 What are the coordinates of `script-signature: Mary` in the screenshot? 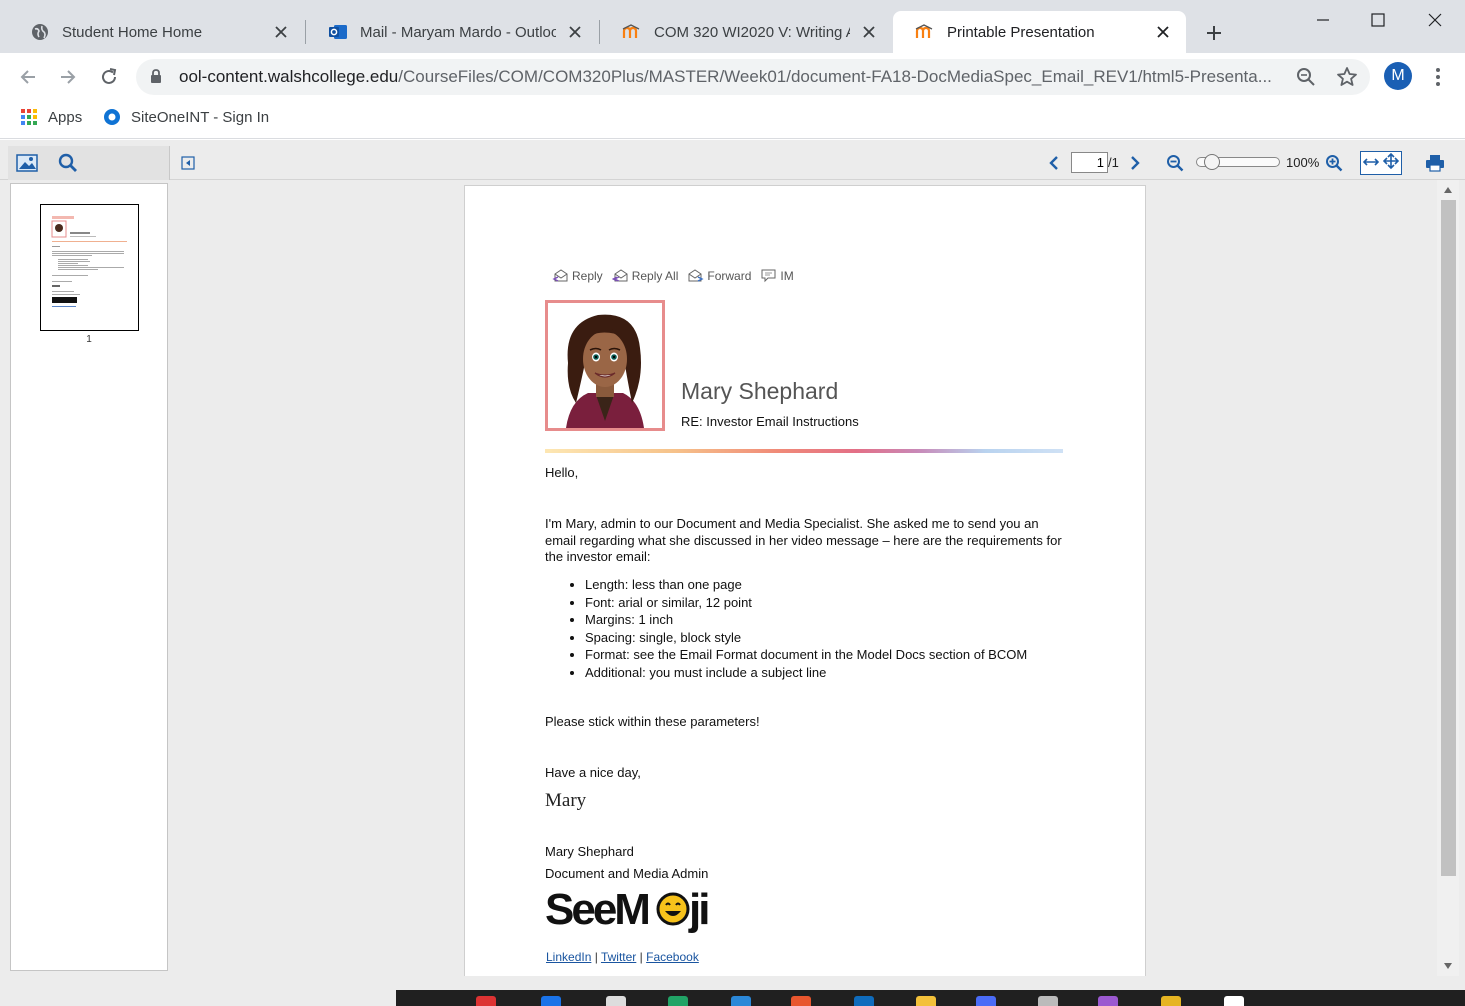 It's located at (566, 800).